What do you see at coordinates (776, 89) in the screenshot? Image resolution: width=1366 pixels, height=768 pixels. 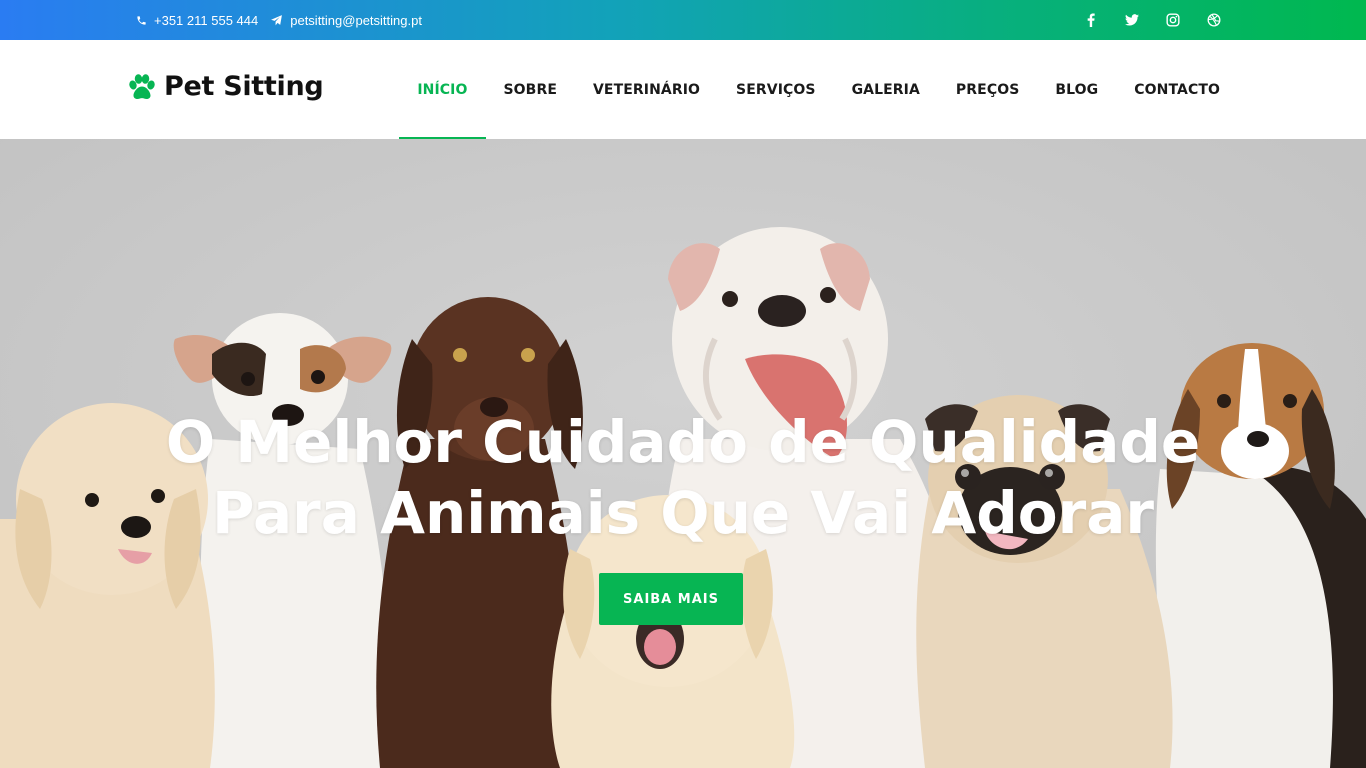 I see `nav-servicos: SERVIÇOS` at bounding box center [776, 89].